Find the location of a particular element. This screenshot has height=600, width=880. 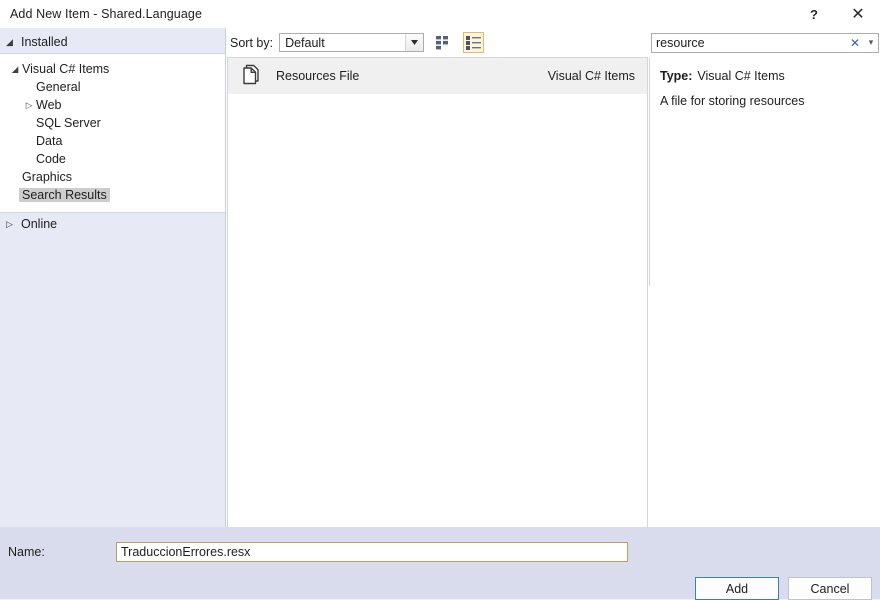

help-button: ? is located at coordinates (814, 14).